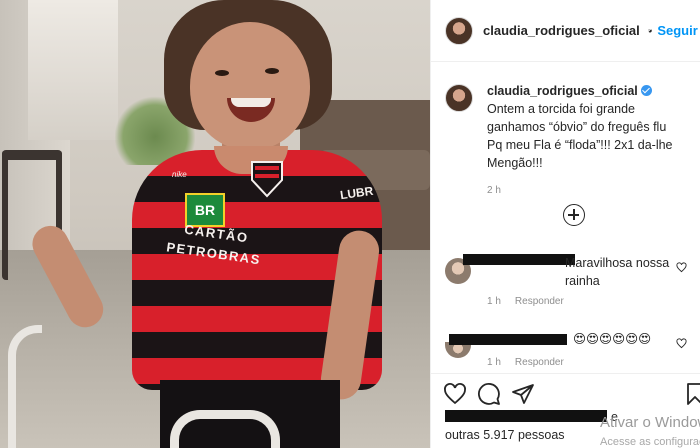  I want to click on background-window, so click(73, 70).